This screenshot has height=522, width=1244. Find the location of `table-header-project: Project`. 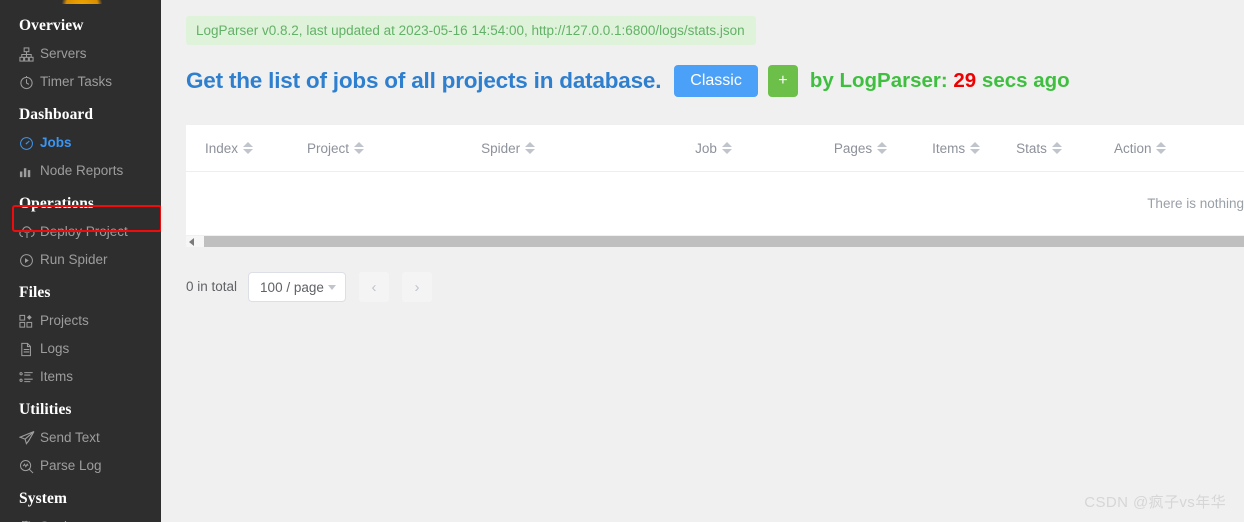

table-header-project: Project is located at coordinates (336, 148).